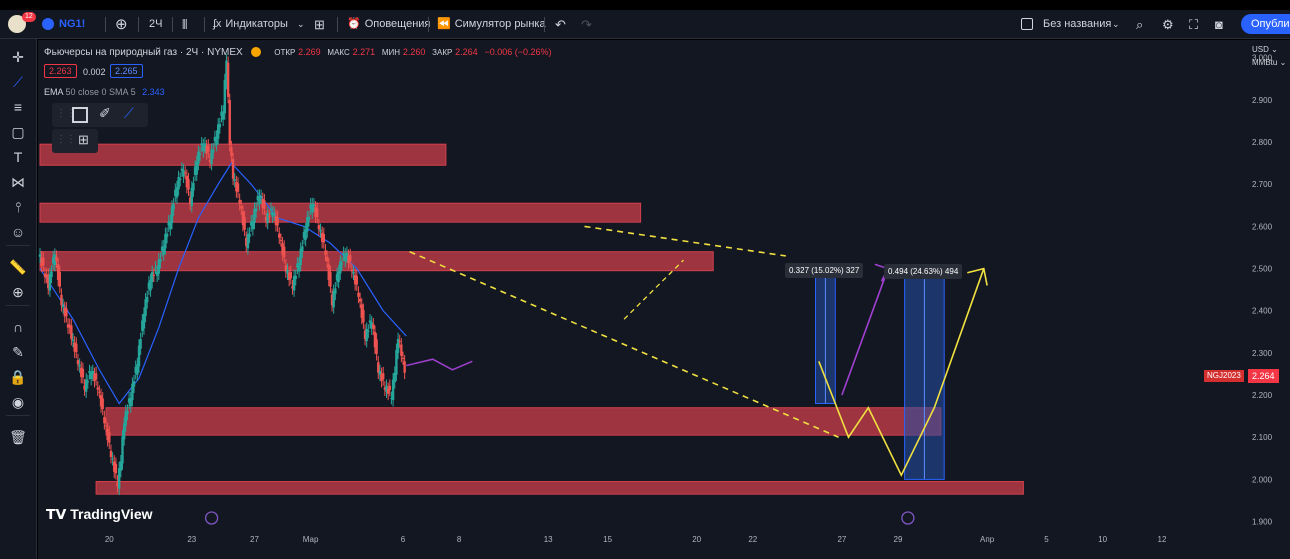 The image size is (1290, 559). I want to click on y-tick-label: 2.700, so click(1262, 184).